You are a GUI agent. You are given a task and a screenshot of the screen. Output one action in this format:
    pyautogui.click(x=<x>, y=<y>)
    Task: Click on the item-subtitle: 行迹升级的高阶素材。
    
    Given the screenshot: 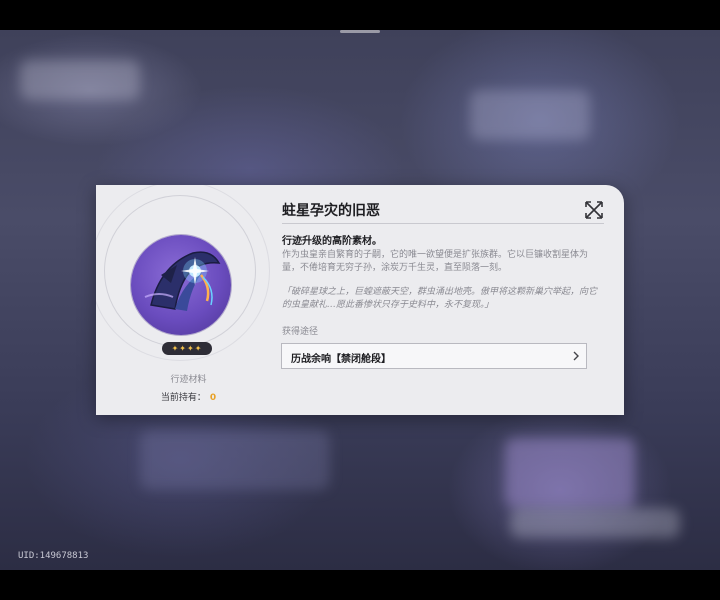 What is the action you would take?
    pyautogui.click(x=332, y=241)
    